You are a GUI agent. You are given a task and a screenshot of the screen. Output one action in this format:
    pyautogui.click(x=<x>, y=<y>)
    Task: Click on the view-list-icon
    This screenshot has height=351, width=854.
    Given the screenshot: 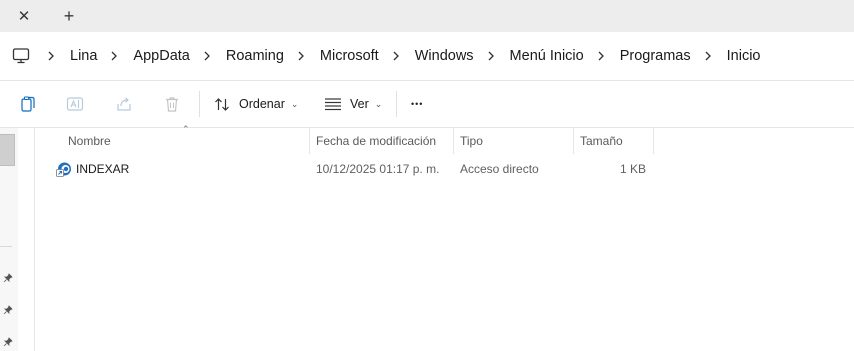 What is the action you would take?
    pyautogui.click(x=333, y=104)
    